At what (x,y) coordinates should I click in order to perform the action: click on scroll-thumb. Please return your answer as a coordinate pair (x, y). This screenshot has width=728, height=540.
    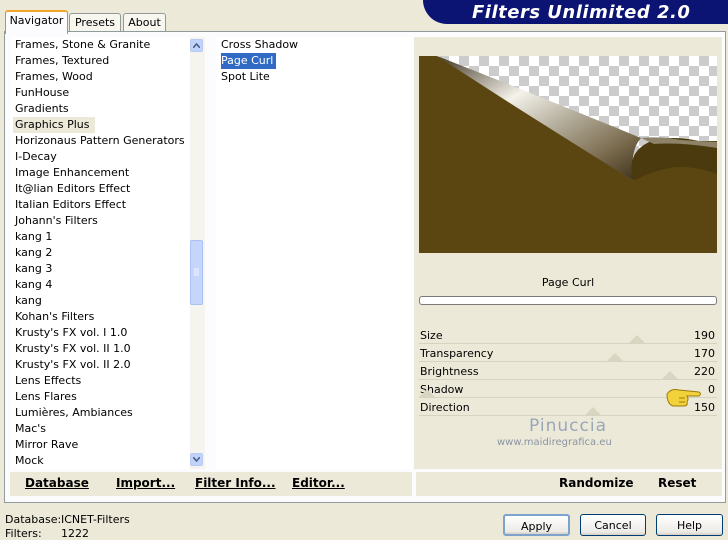
    Looking at the image, I should click on (196, 272).